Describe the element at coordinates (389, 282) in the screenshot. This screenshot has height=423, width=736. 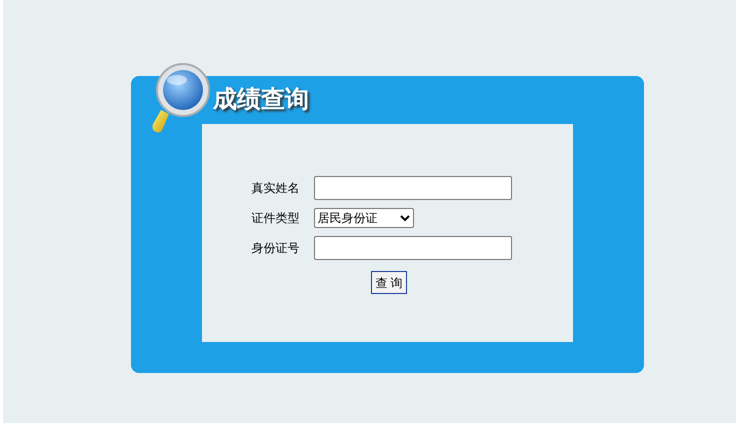
I see `search-button: 查 询` at that location.